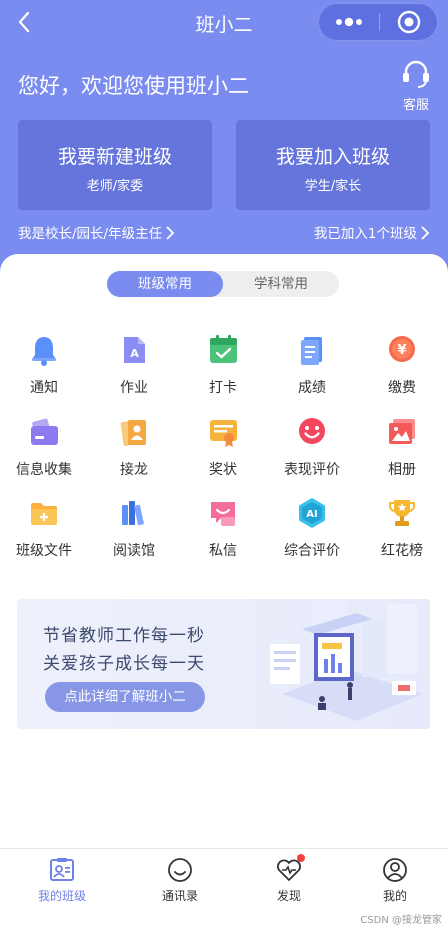 The height and width of the screenshot is (930, 448). Describe the element at coordinates (44, 431) in the screenshot. I see `info-collect-icon` at that location.